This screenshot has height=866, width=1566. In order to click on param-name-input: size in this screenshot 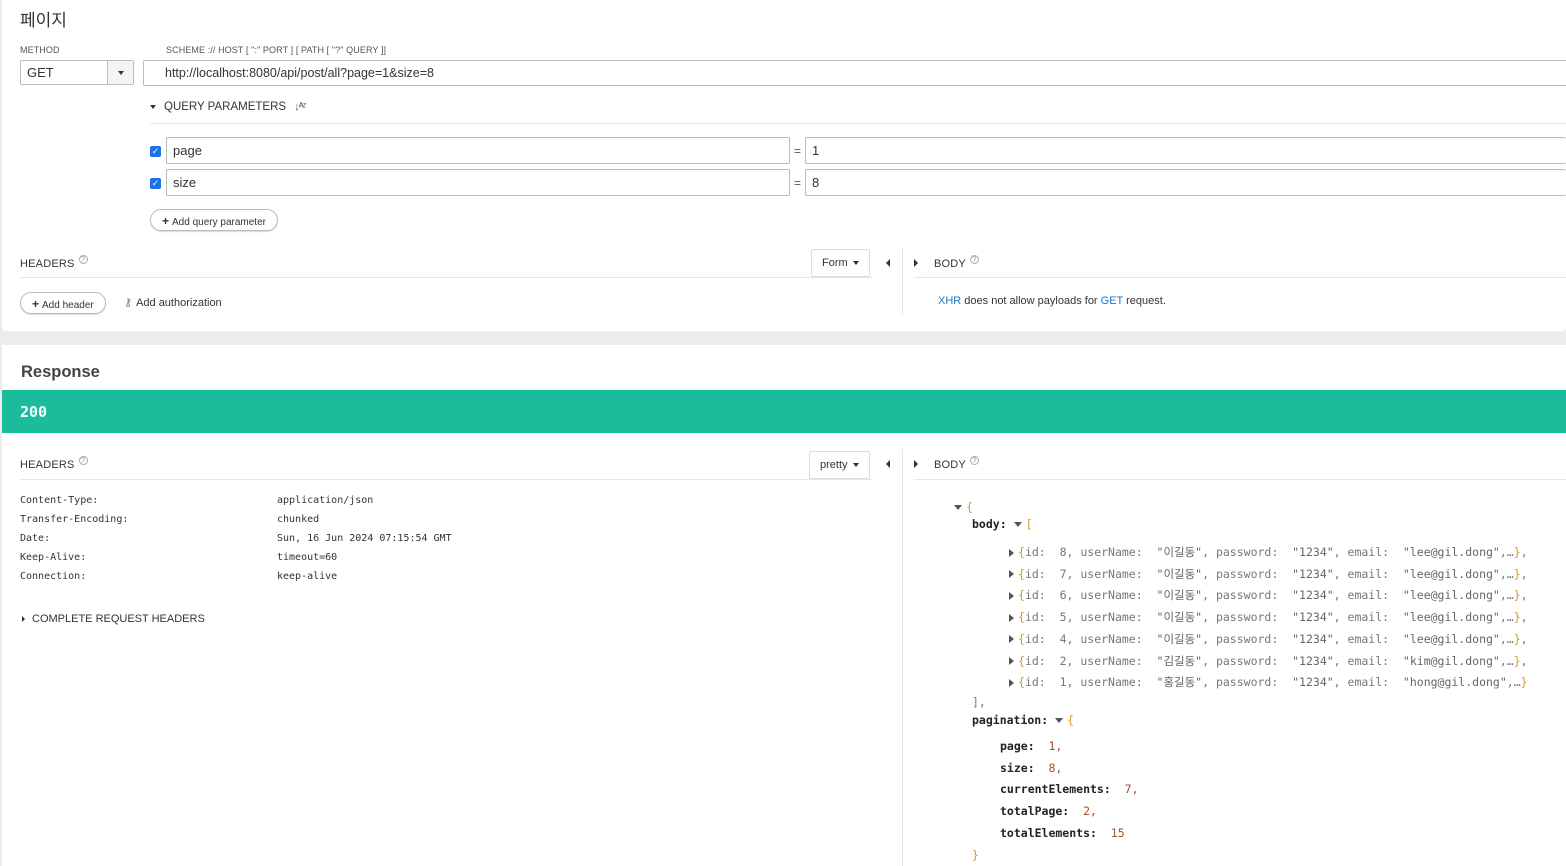, I will do `click(478, 182)`.